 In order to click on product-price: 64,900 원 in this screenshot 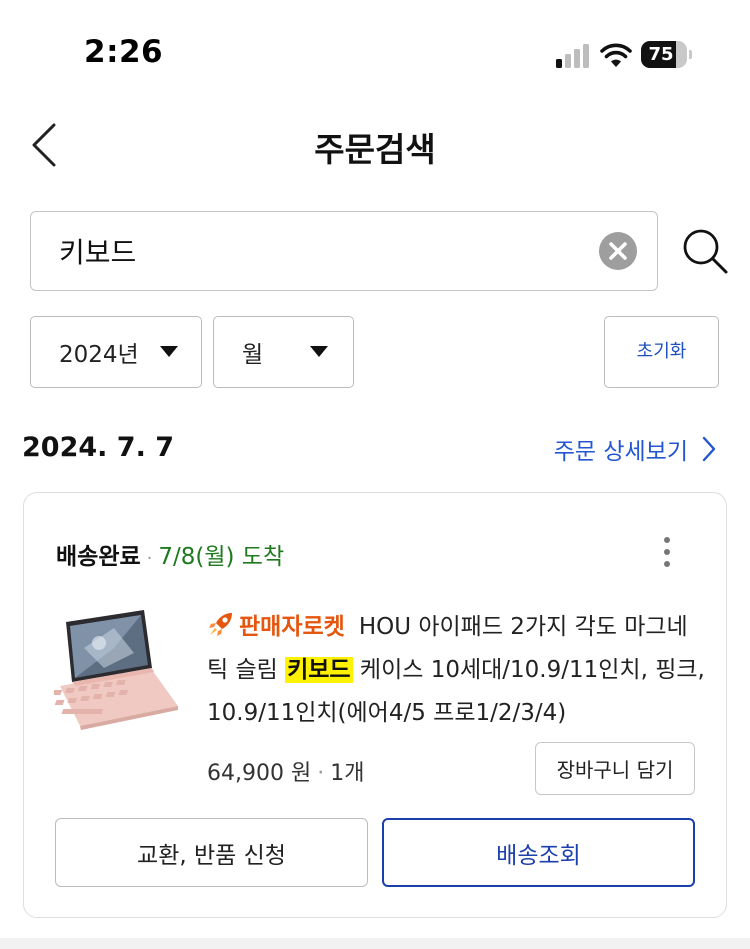, I will do `click(259, 773)`.